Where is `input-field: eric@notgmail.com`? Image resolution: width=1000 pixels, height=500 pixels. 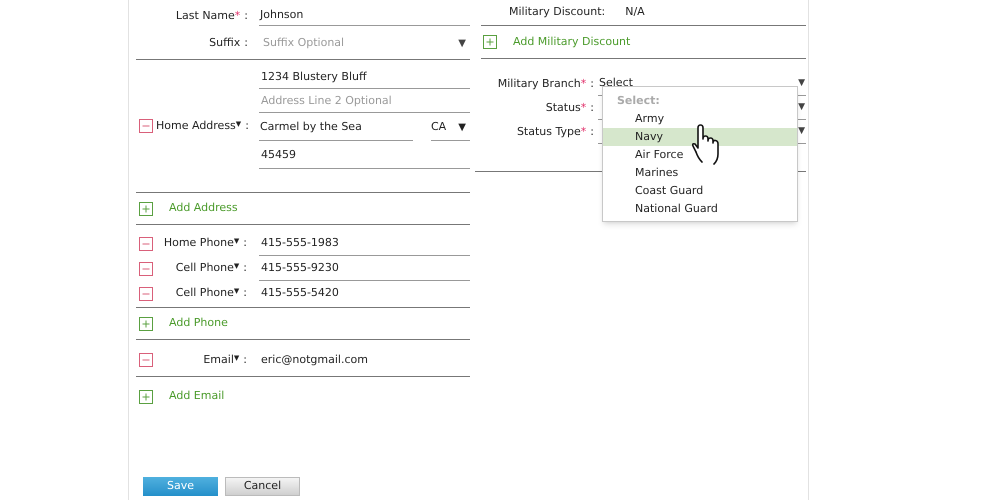 input-field: eric@notgmail.com is located at coordinates (364, 360).